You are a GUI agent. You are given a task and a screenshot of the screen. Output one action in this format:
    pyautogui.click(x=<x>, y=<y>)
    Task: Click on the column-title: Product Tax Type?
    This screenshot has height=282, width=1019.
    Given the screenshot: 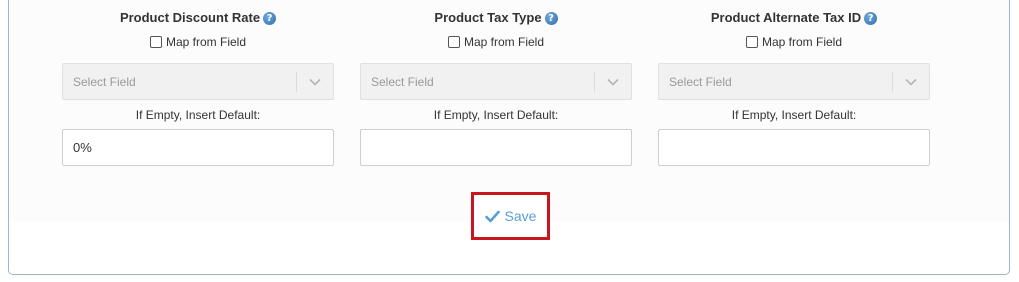 What is the action you would take?
    pyautogui.click(x=496, y=17)
    